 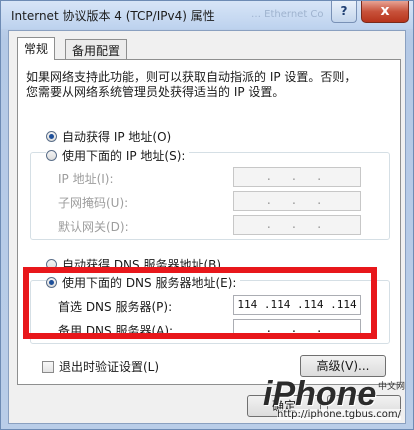 I want to click on manual-dns-radio: 使用下面的 DNS 服务器地址(E):, so click(x=143, y=282).